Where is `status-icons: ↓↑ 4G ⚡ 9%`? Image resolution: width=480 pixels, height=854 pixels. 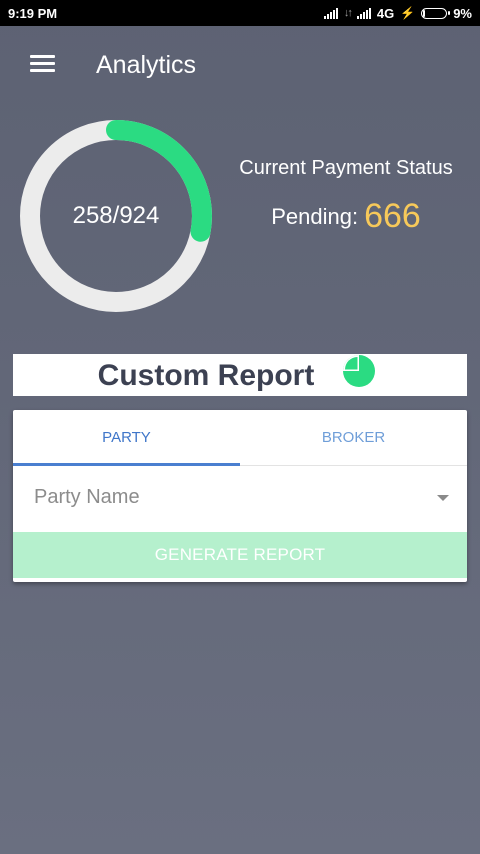 status-icons: ↓↑ 4G ⚡ 9% is located at coordinates (397, 13).